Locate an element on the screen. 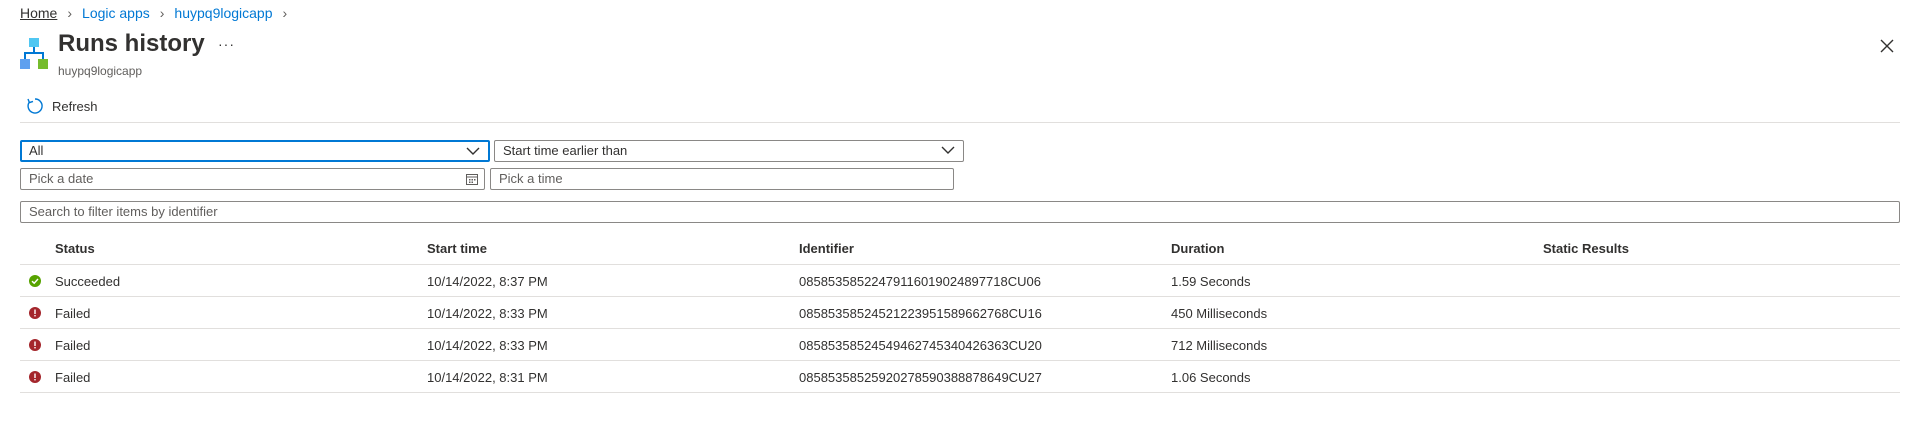 The width and height of the screenshot is (1920, 440). toolbar-divider is located at coordinates (960, 122).